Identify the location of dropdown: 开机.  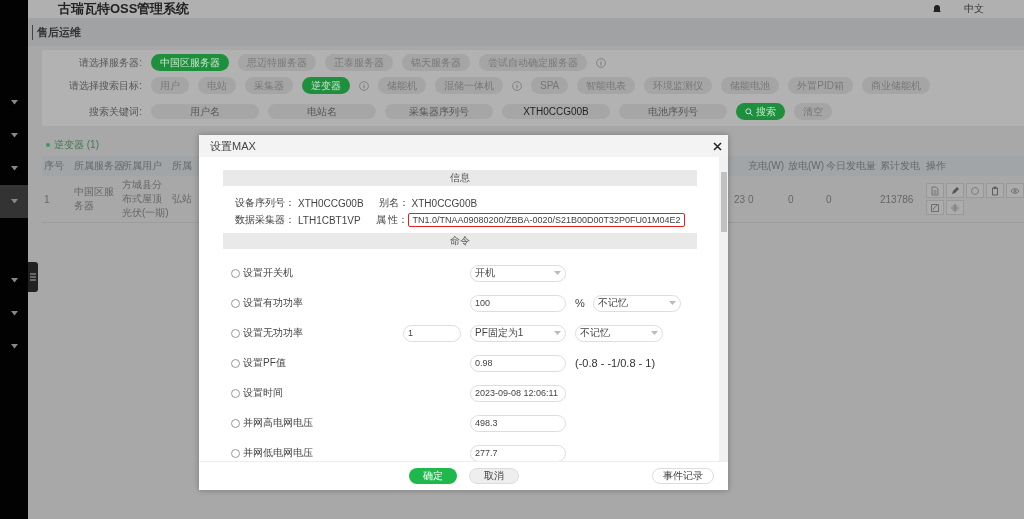
(518, 273).